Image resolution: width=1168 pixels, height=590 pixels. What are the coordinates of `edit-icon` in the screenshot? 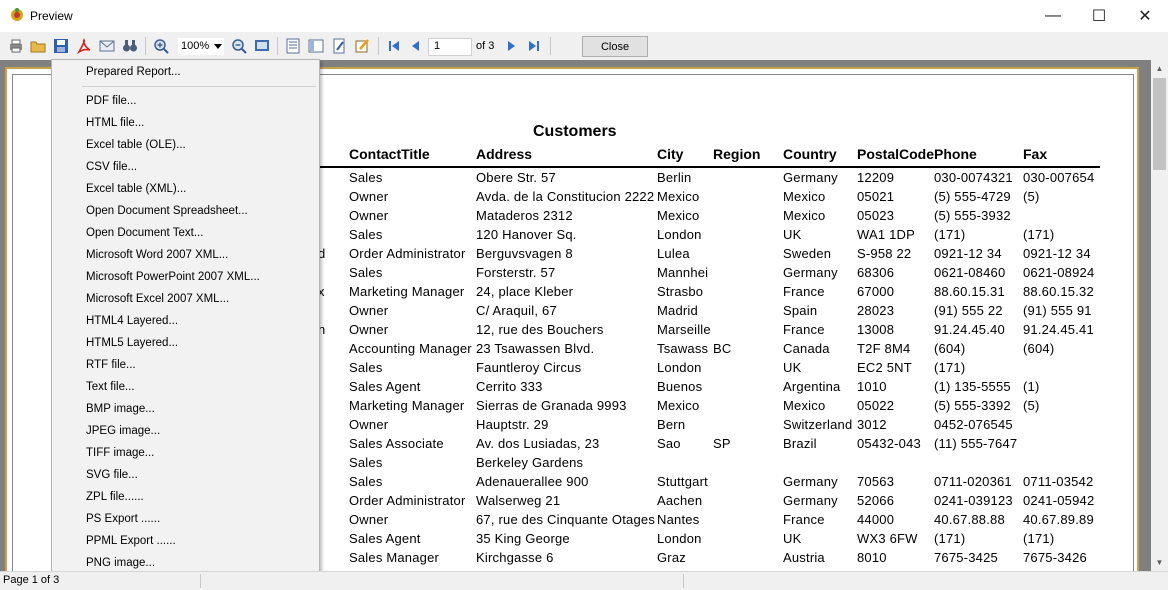 It's located at (339, 46).